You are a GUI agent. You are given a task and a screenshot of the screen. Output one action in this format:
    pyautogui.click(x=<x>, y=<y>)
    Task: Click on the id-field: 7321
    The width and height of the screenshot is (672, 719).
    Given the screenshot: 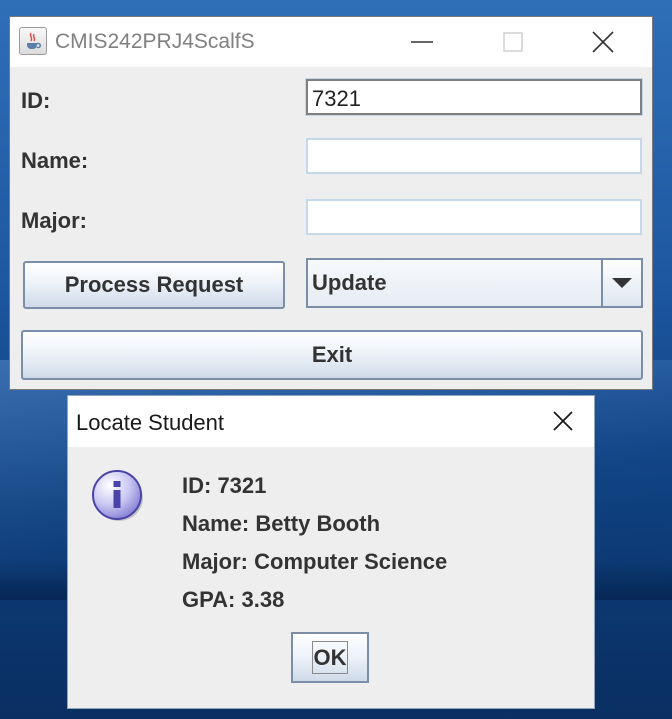 What is the action you would take?
    pyautogui.click(x=474, y=97)
    